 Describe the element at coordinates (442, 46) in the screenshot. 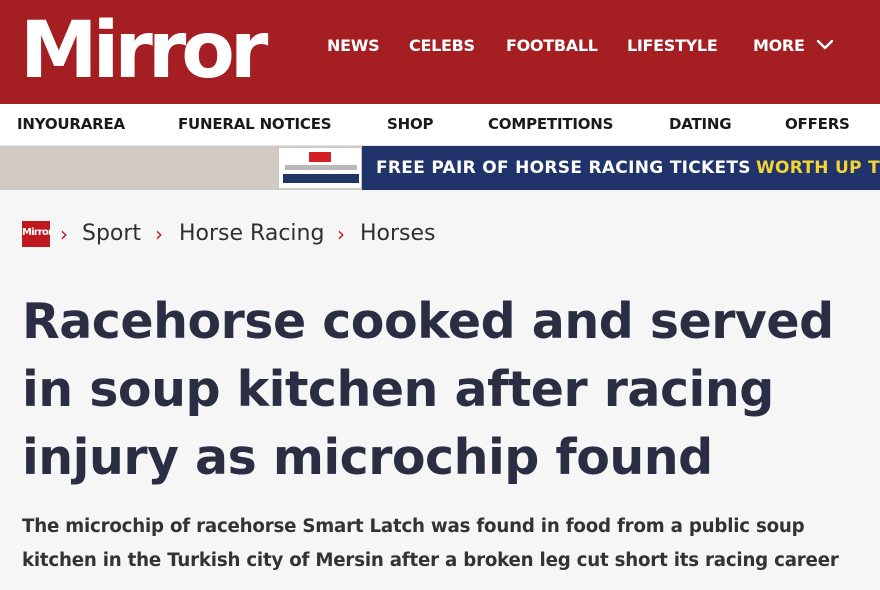

I see `nav-celebs: CELEBS` at that location.